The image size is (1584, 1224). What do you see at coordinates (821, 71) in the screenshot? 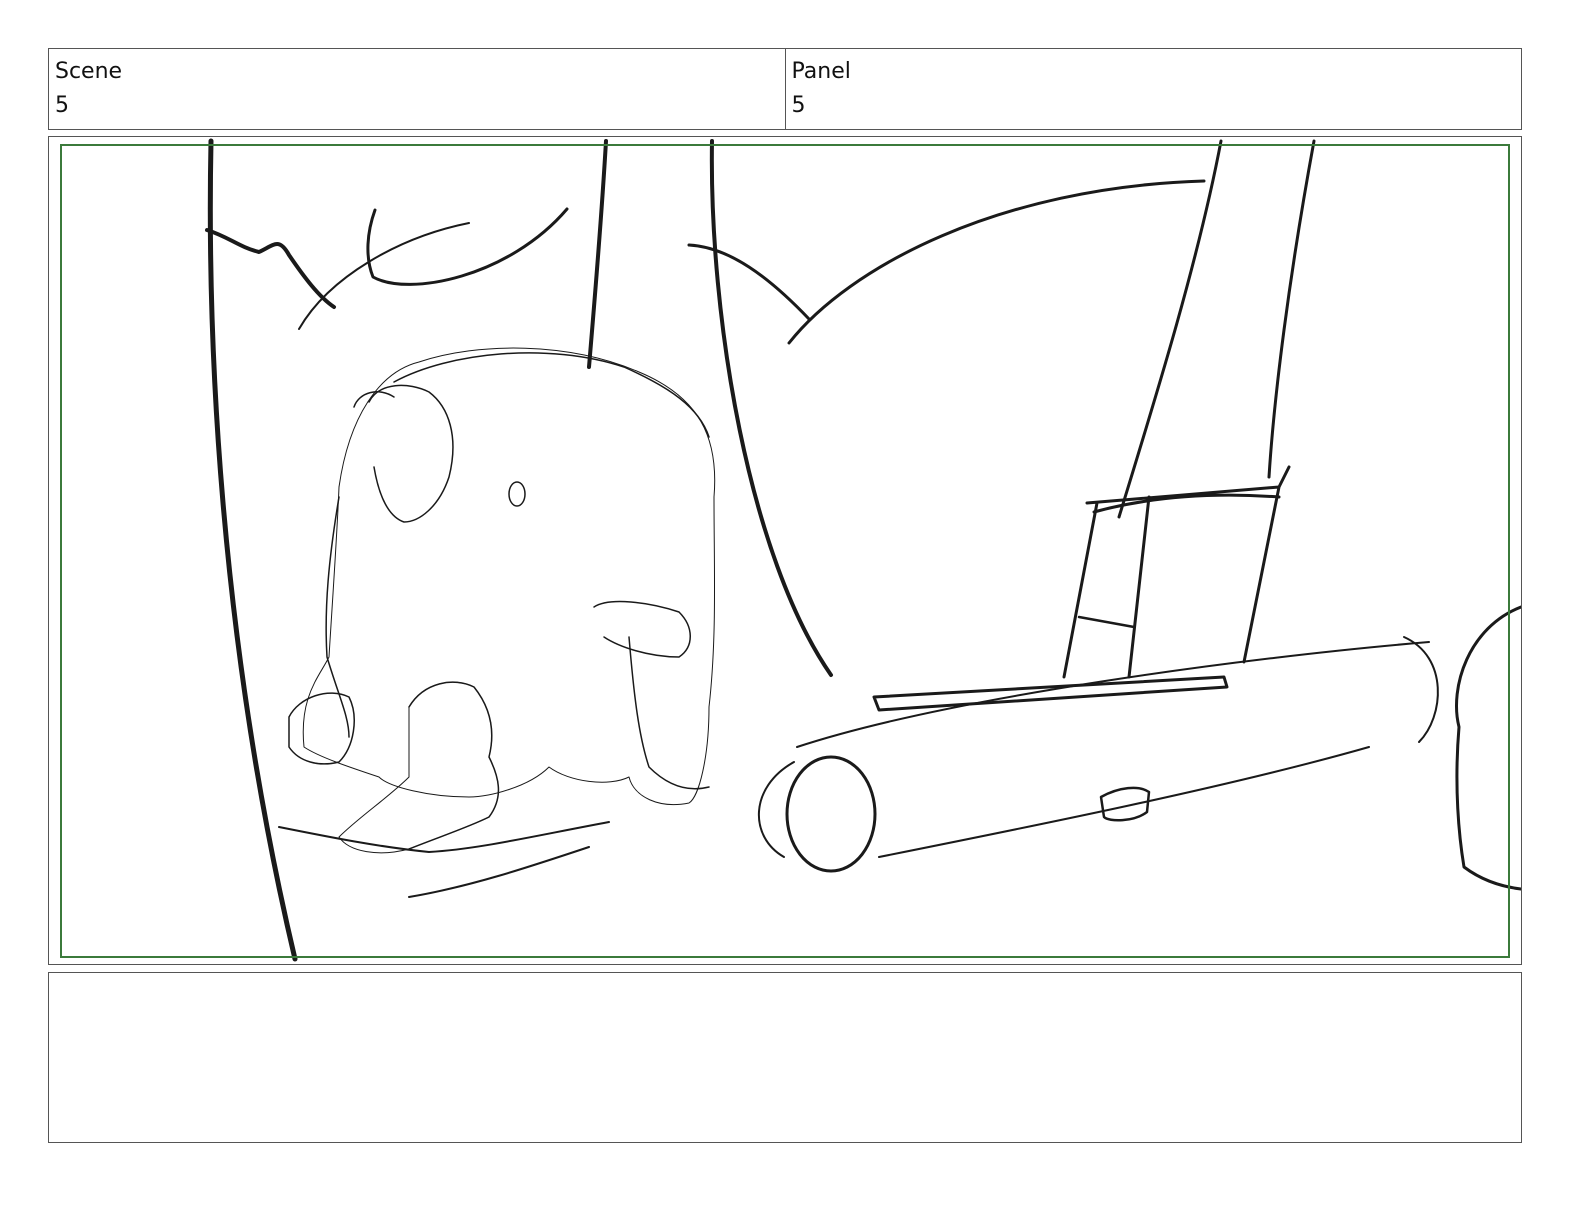
I see `panel-label: Panel` at bounding box center [821, 71].